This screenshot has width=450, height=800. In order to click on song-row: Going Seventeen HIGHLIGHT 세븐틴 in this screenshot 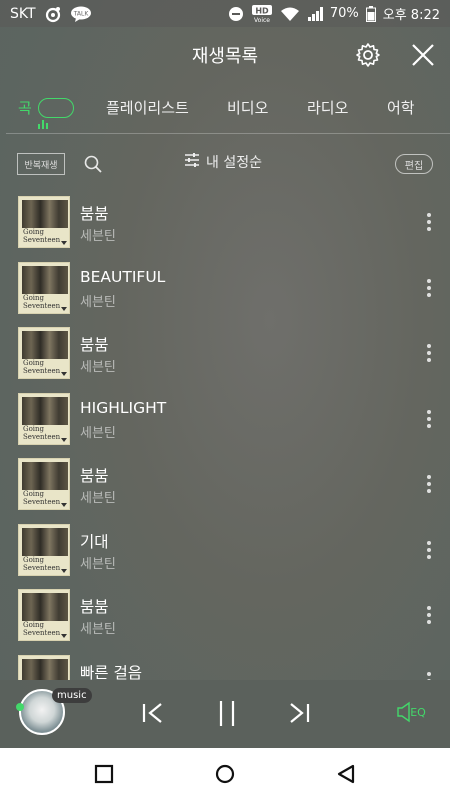, I will do `click(225, 418)`.